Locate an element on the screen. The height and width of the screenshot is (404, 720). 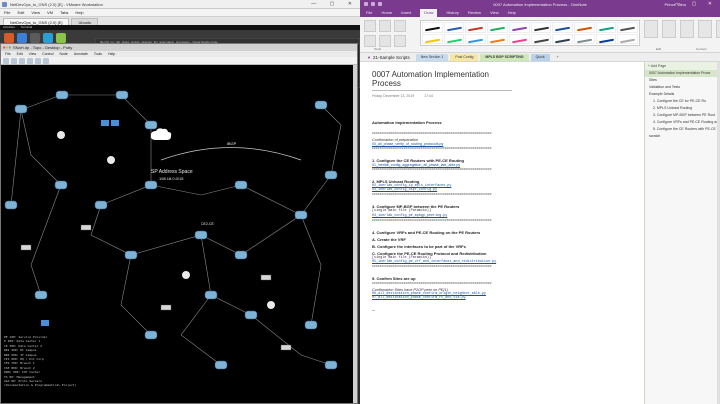
page-list-item: Example Details is located at coordinates (682, 94).